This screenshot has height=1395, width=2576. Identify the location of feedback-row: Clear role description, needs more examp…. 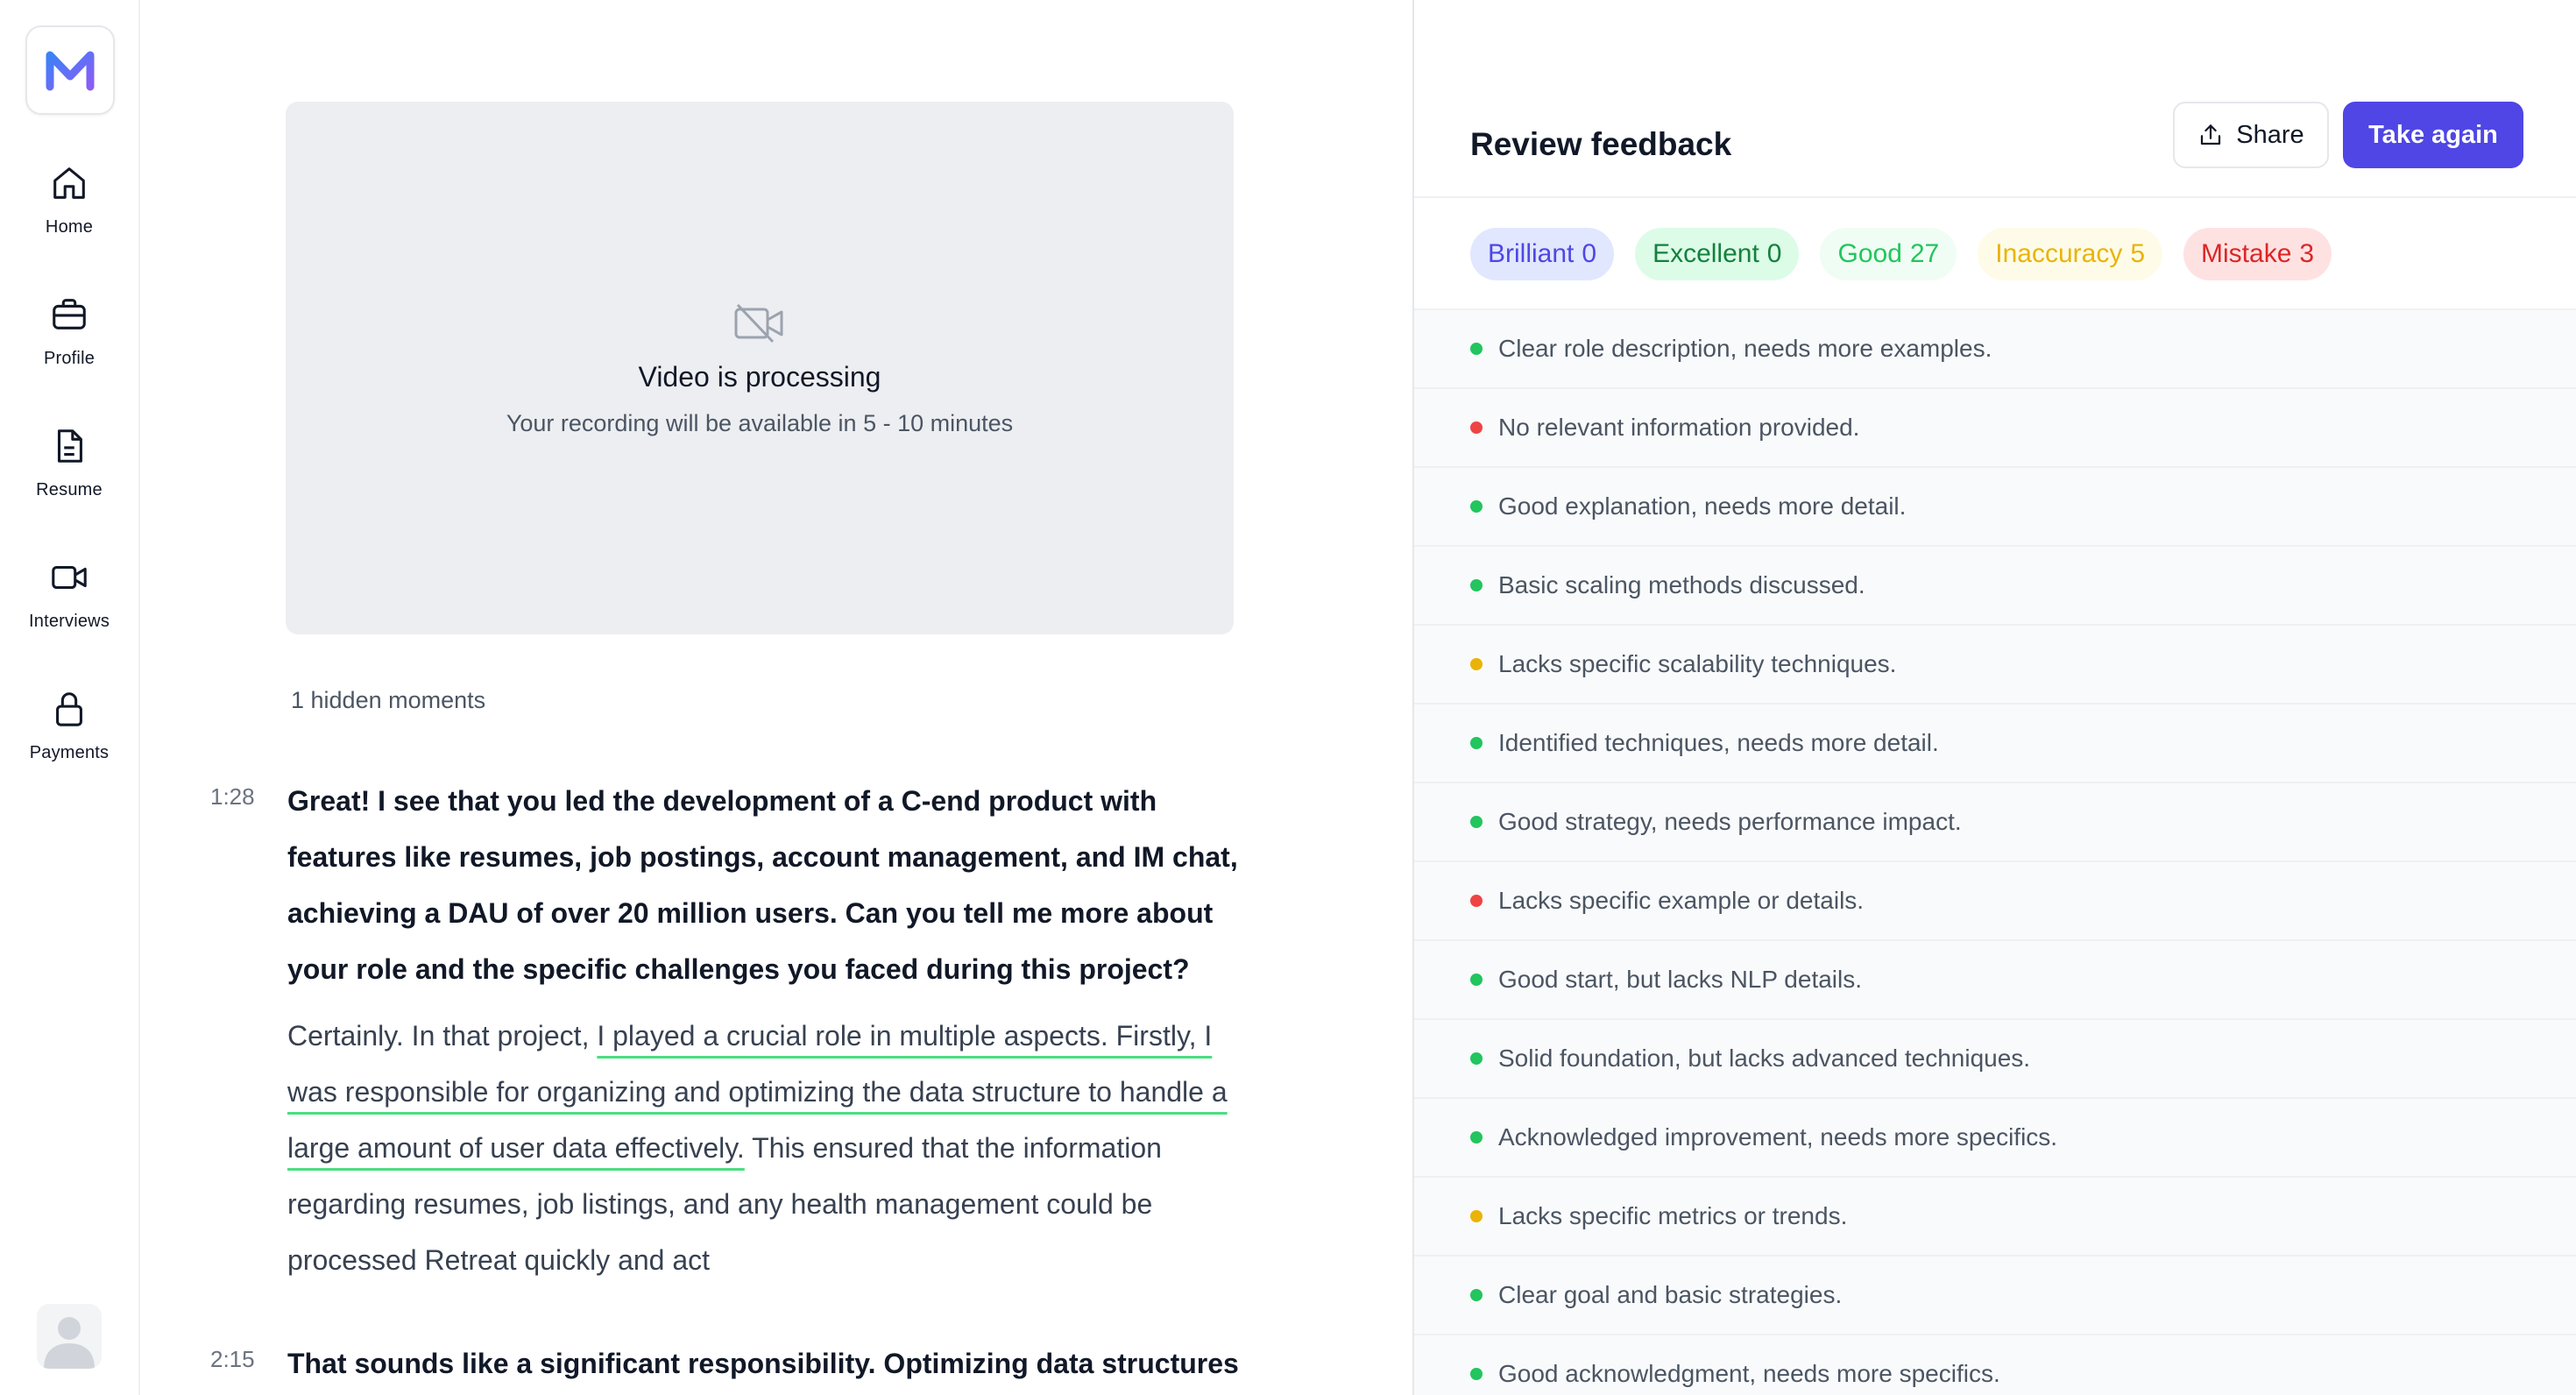
(1995, 347).